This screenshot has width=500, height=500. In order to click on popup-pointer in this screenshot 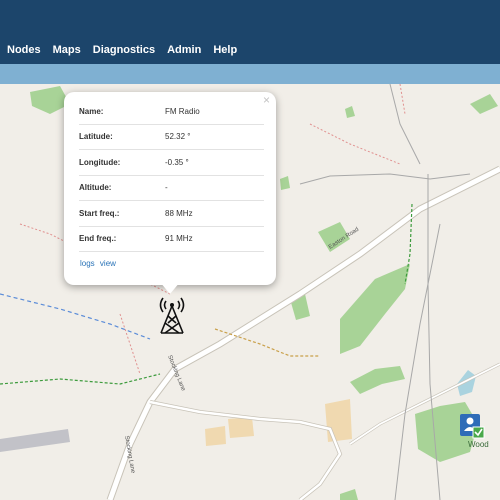, I will do `click(170, 288)`.